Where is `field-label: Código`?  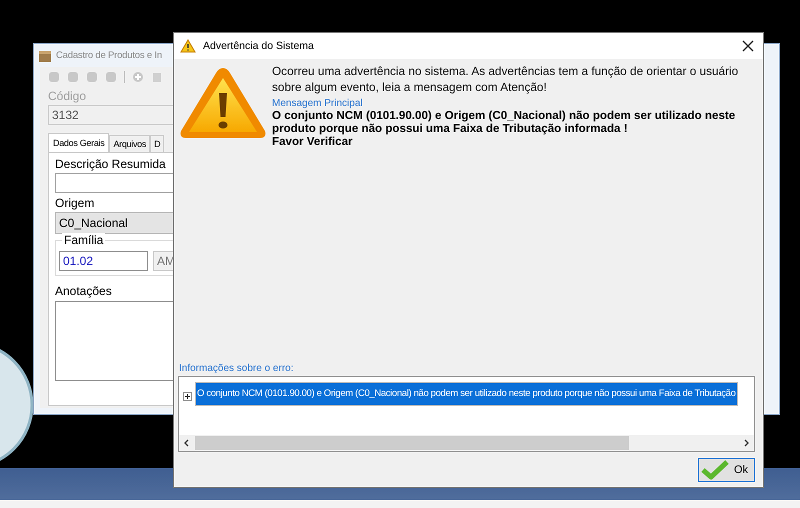
field-label: Código is located at coordinates (68, 96).